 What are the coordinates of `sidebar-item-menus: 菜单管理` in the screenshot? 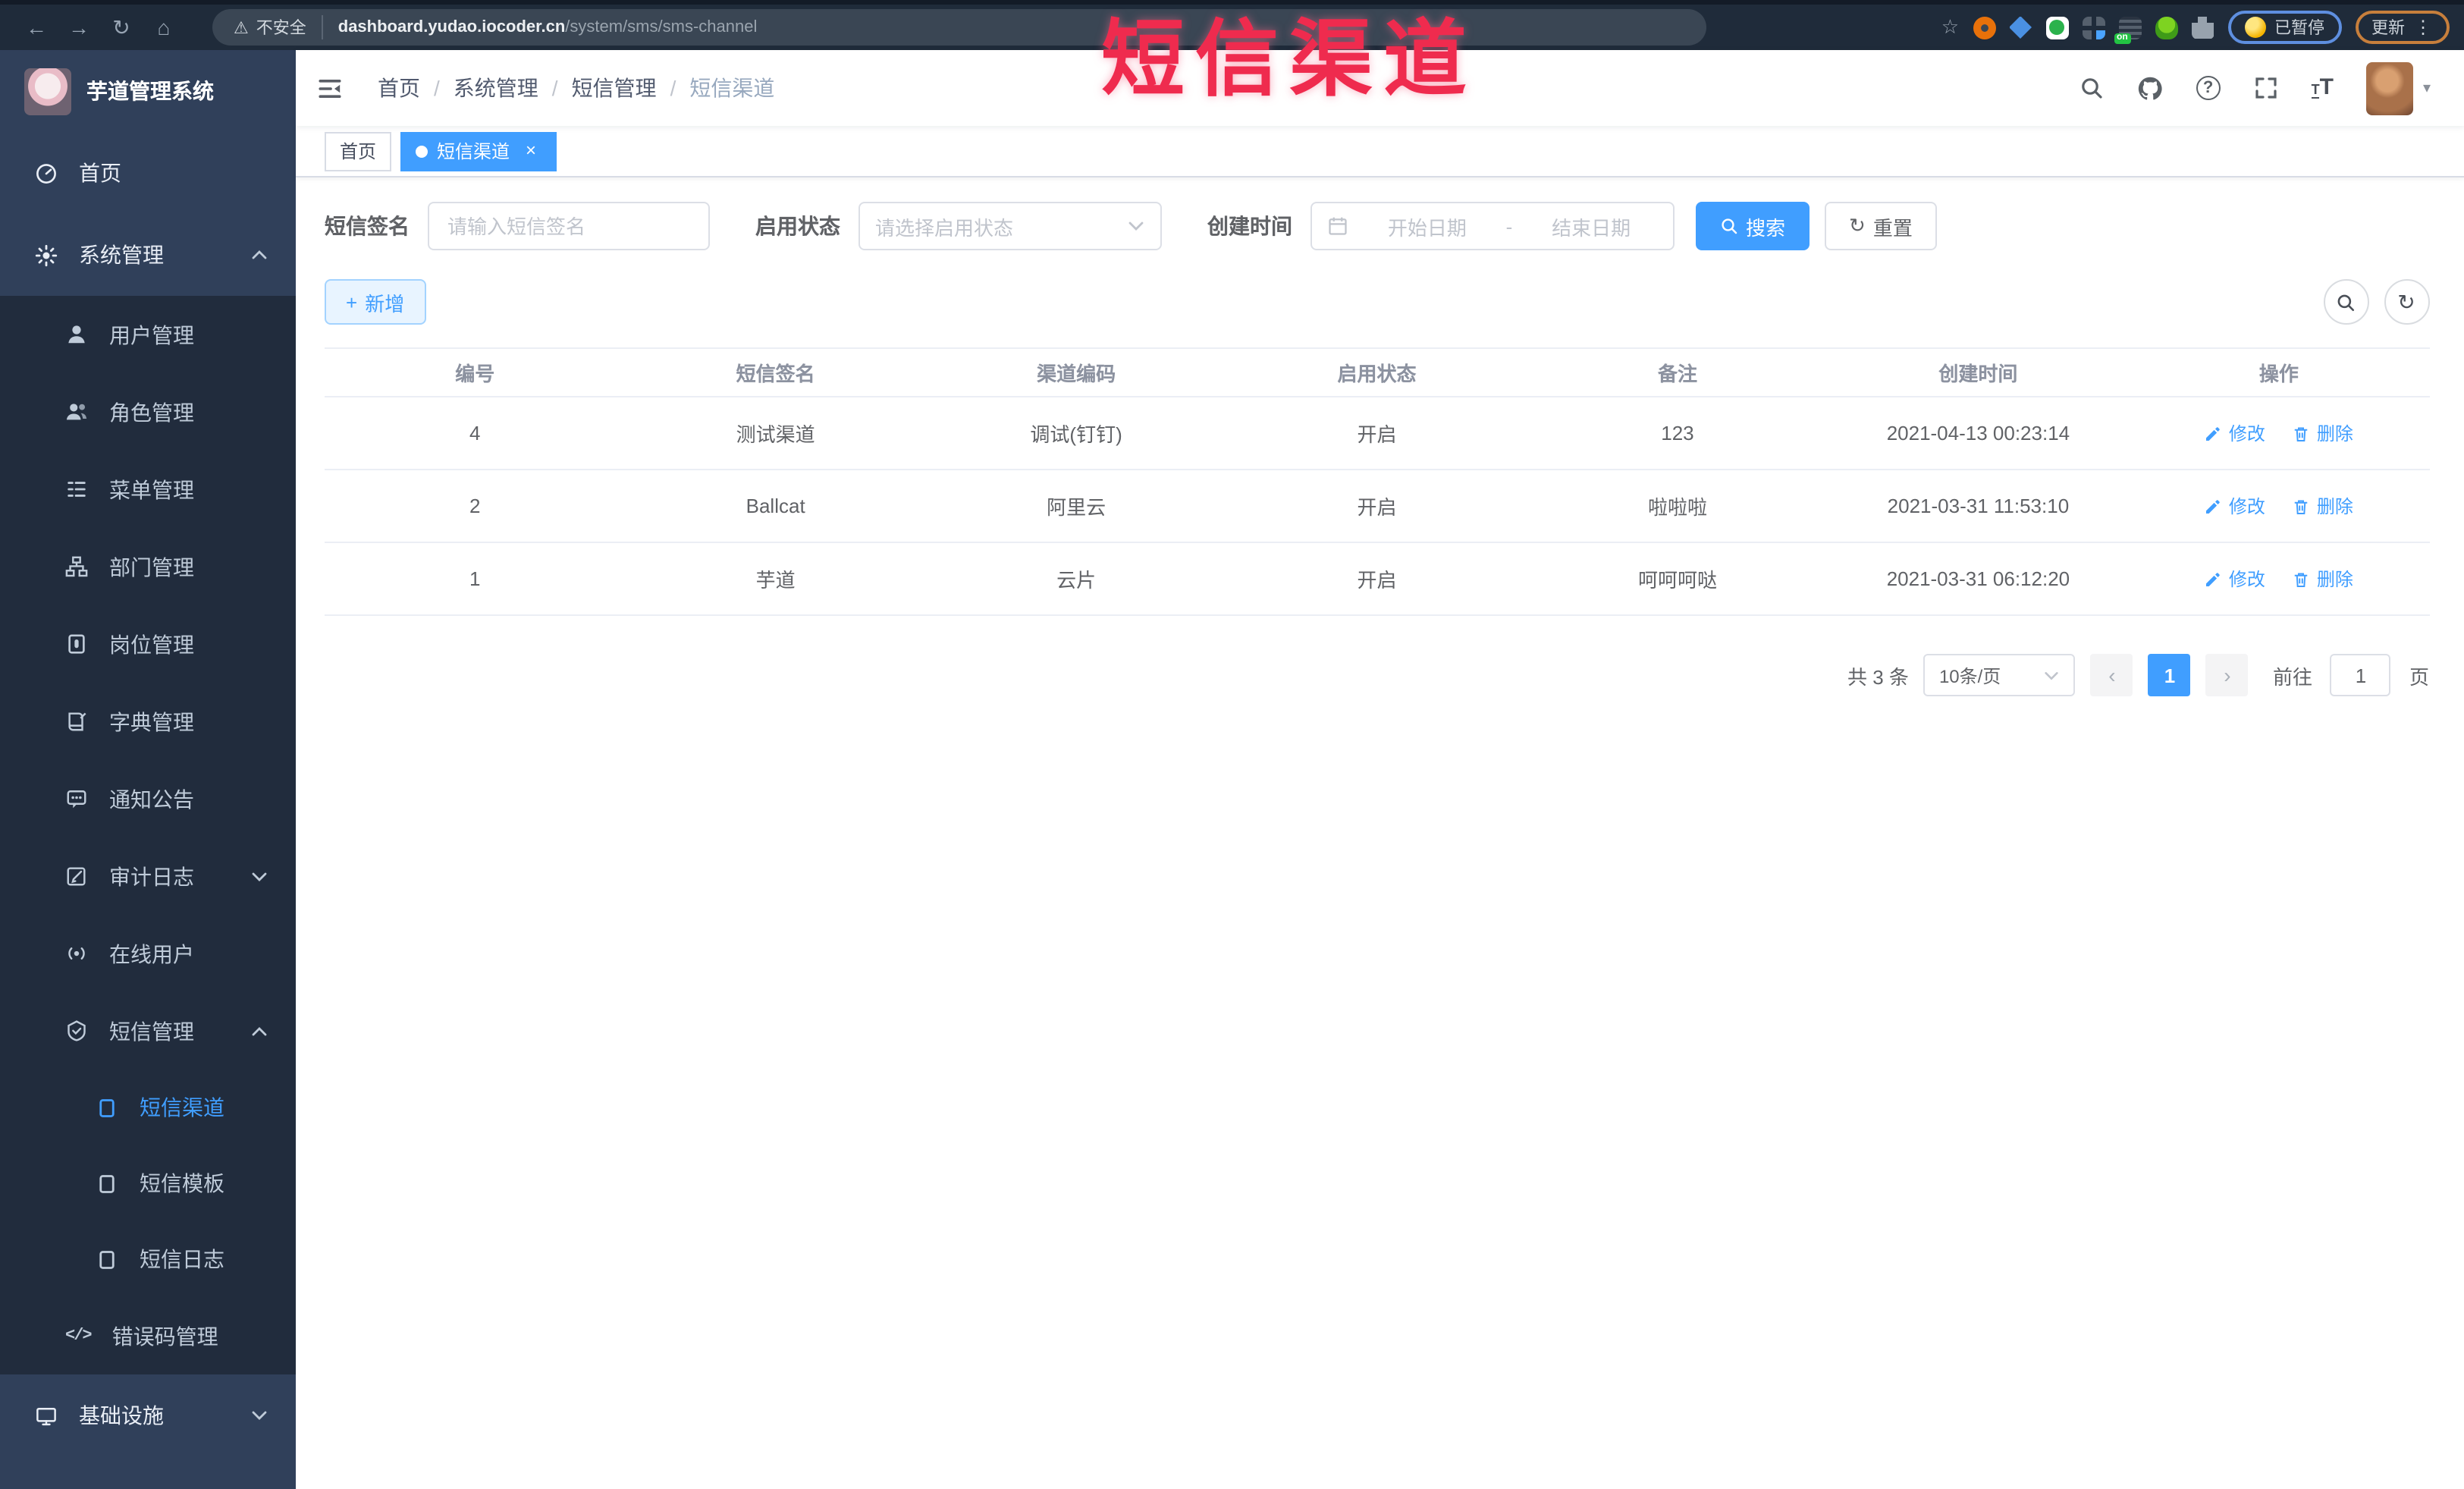 It's located at (148, 489).